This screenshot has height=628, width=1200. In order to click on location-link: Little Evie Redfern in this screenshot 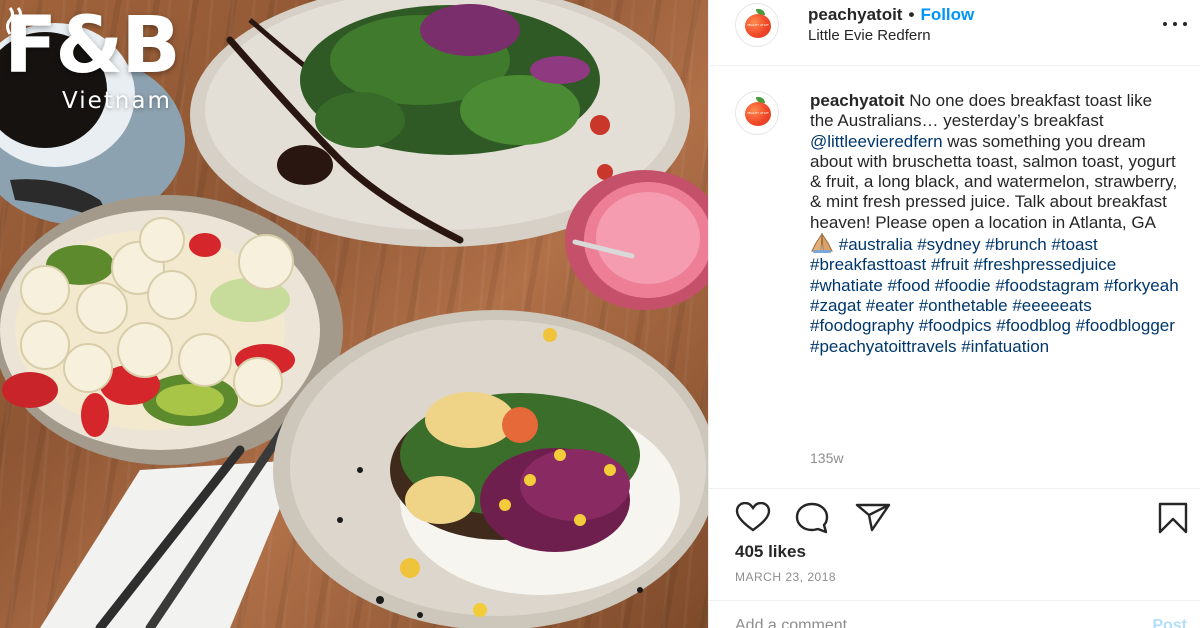, I will do `click(869, 35)`.